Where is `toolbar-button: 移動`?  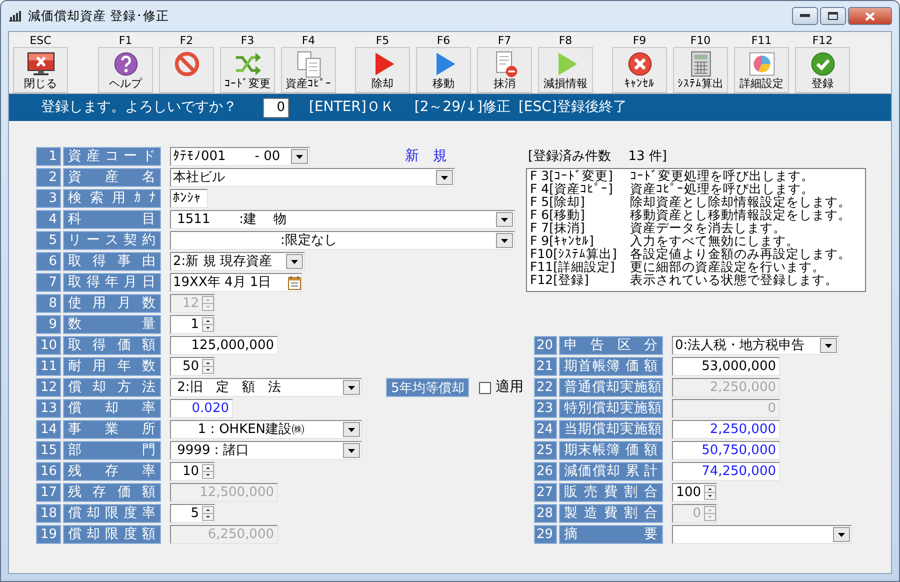 toolbar-button: 移動 is located at coordinates (443, 70).